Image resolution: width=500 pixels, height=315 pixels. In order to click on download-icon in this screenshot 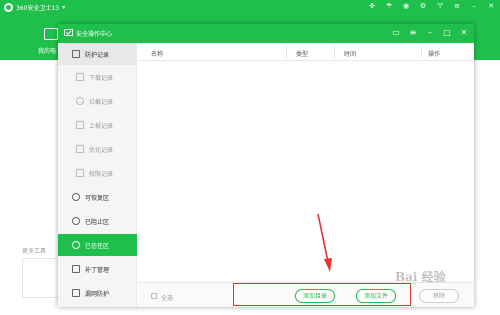, I will do `click(80, 77)`.